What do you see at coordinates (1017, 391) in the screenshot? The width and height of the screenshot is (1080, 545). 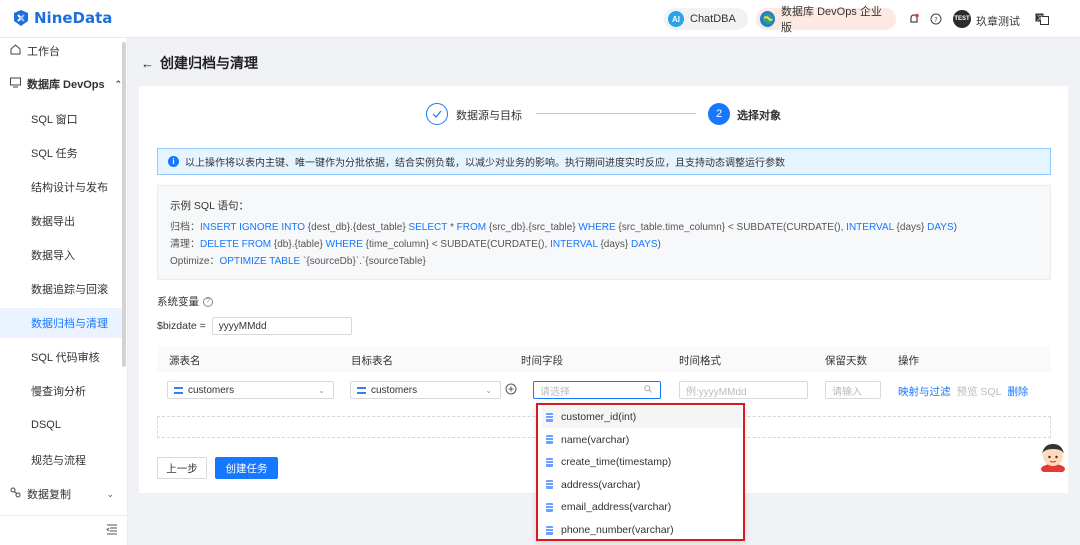 I see `delete-link: 删除` at bounding box center [1017, 391].